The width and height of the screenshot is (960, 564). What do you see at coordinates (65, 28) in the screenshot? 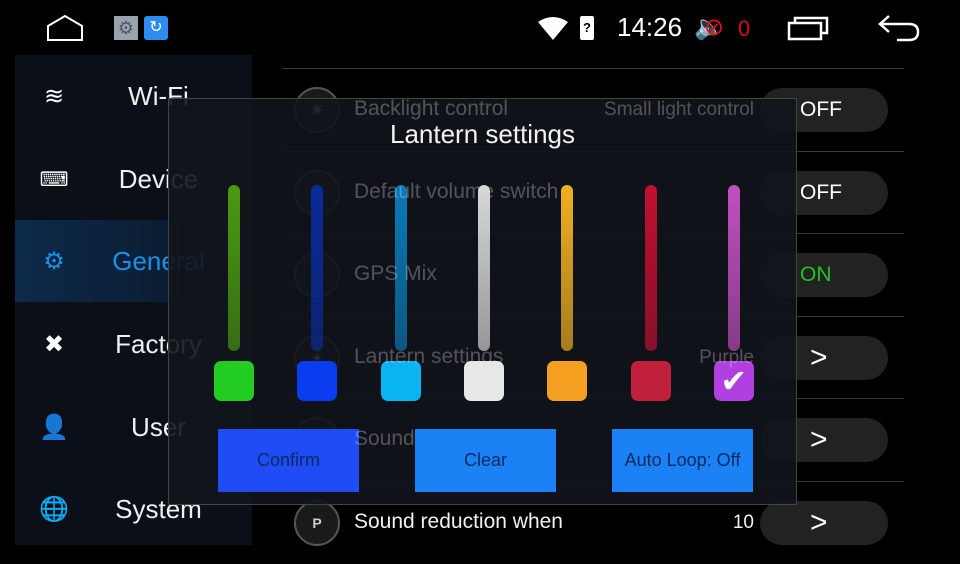
I see `home-icon` at bounding box center [65, 28].